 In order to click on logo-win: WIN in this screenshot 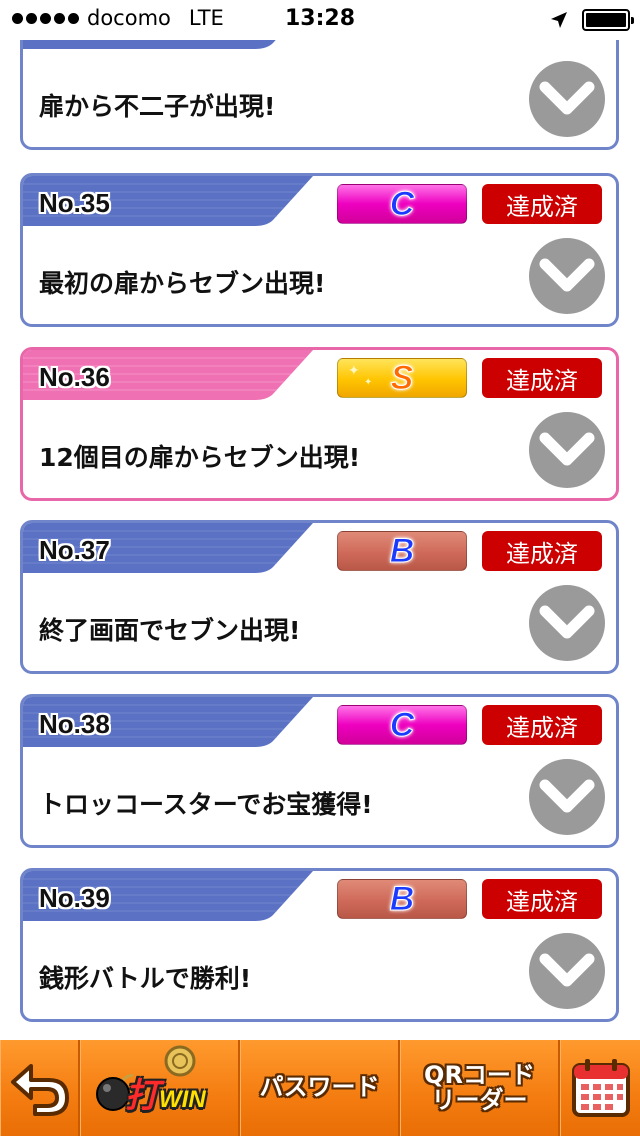, I will do `click(182, 1099)`.